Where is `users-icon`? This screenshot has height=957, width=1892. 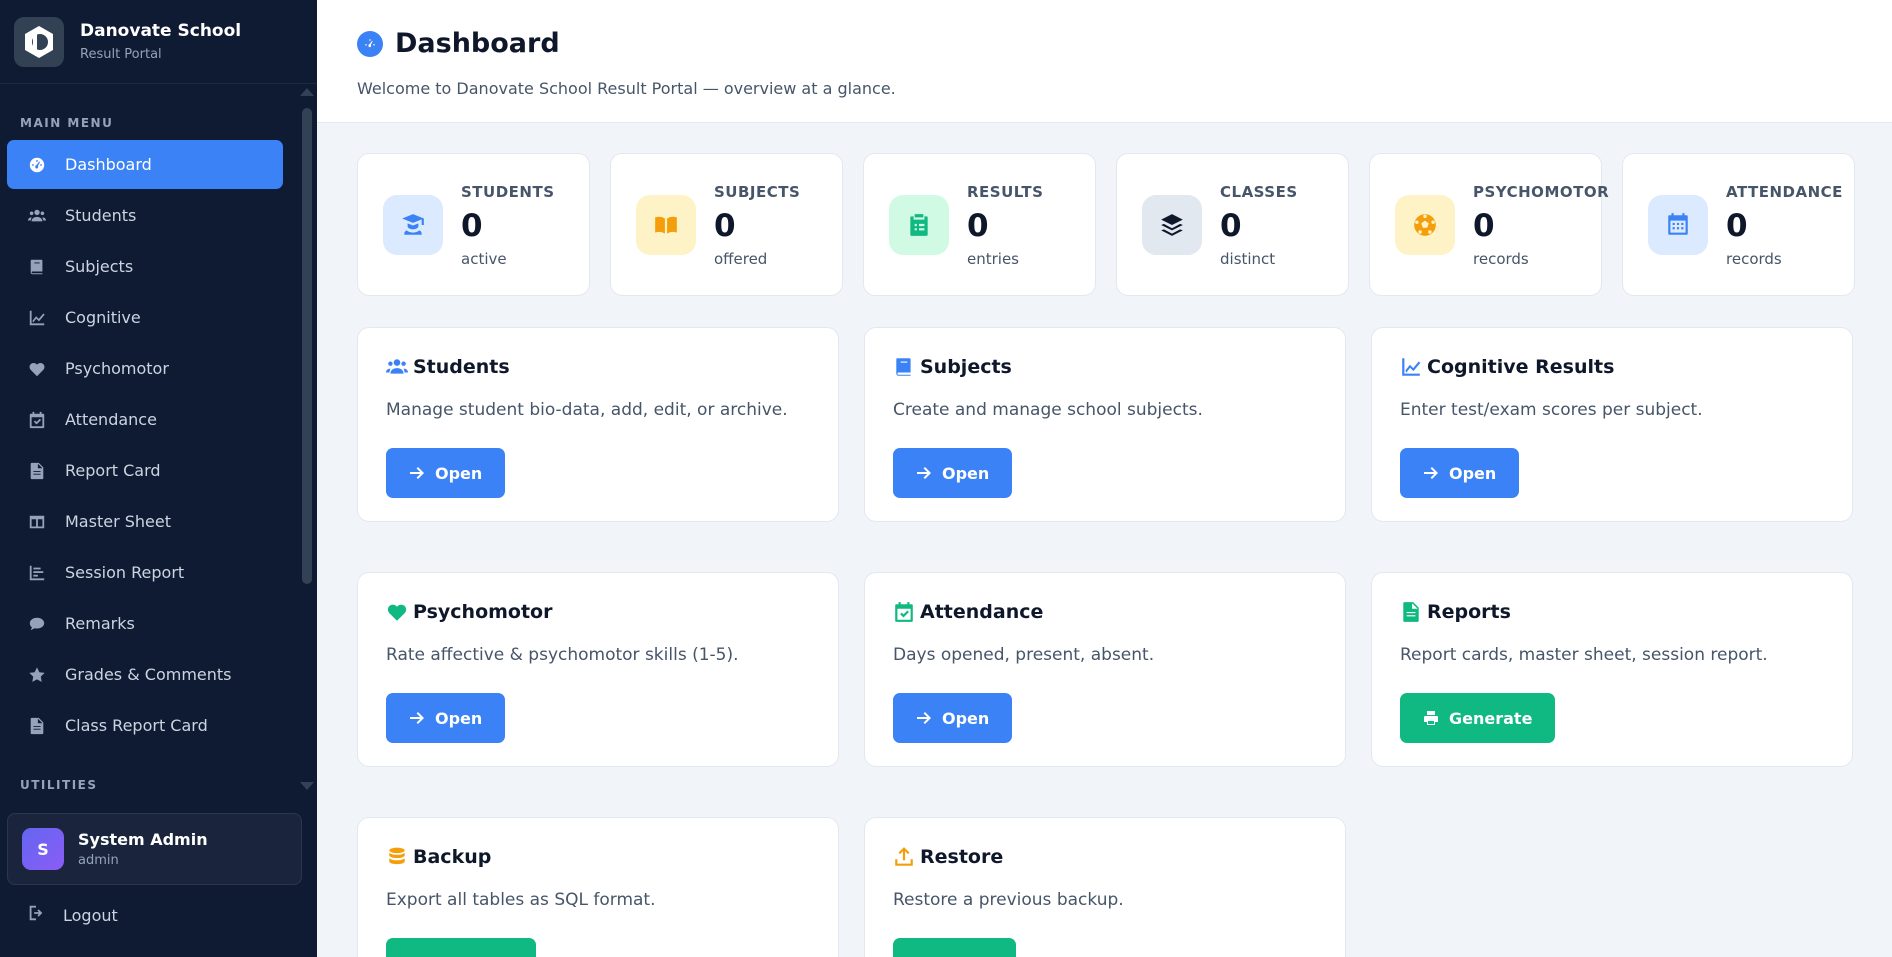
users-icon is located at coordinates (37, 216).